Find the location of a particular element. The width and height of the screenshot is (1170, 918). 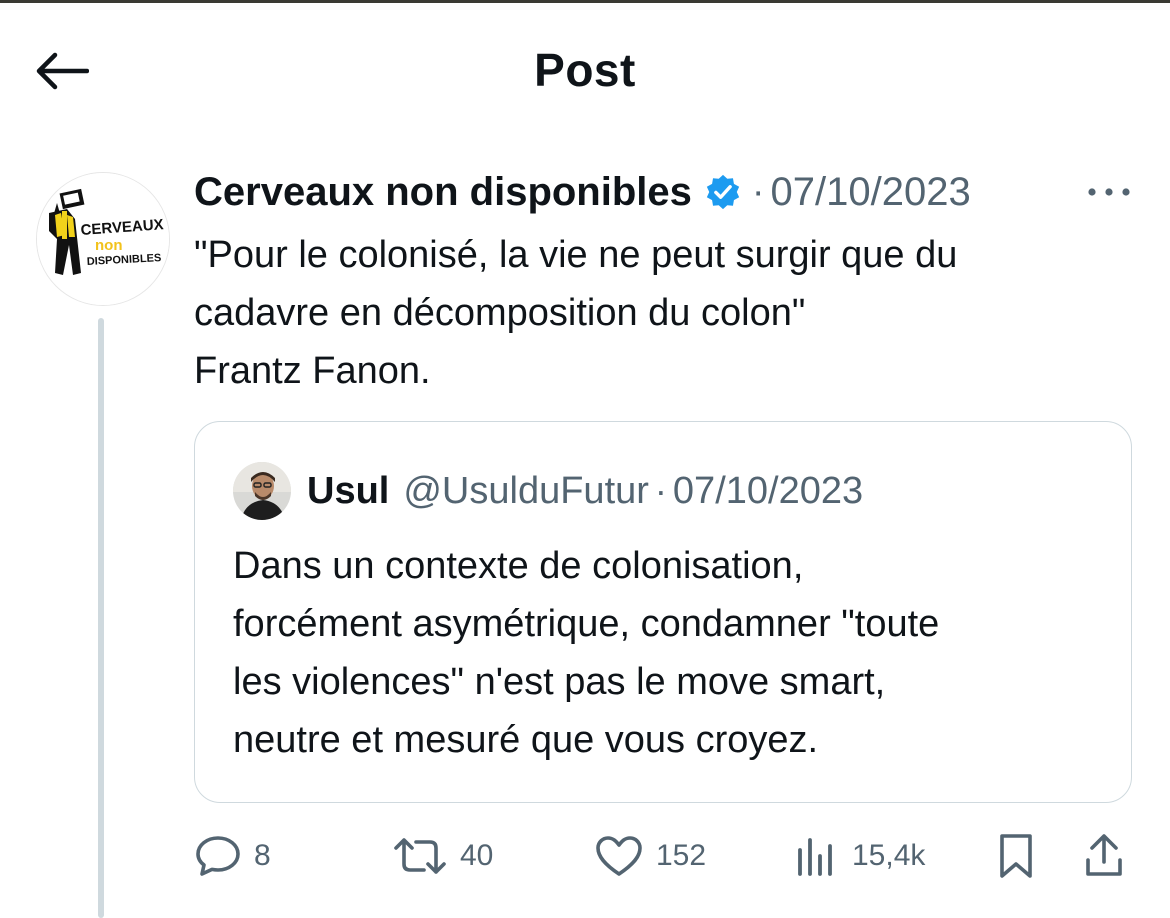

post-date: 07/10/2023 is located at coordinates (871, 192).